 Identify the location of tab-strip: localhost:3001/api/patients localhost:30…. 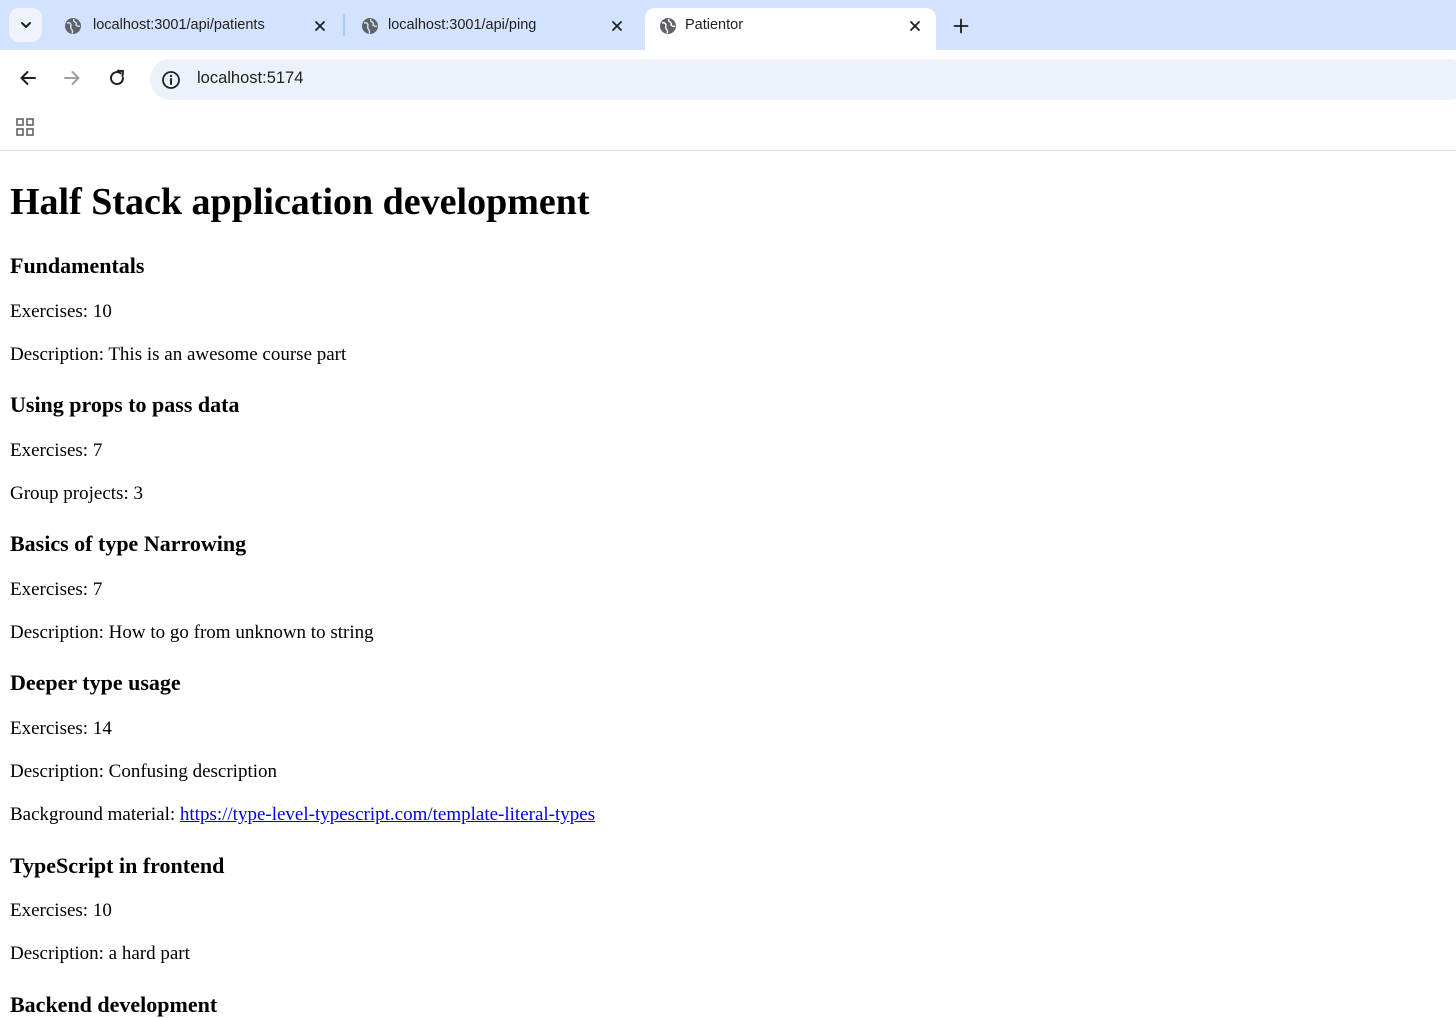
(728, 25).